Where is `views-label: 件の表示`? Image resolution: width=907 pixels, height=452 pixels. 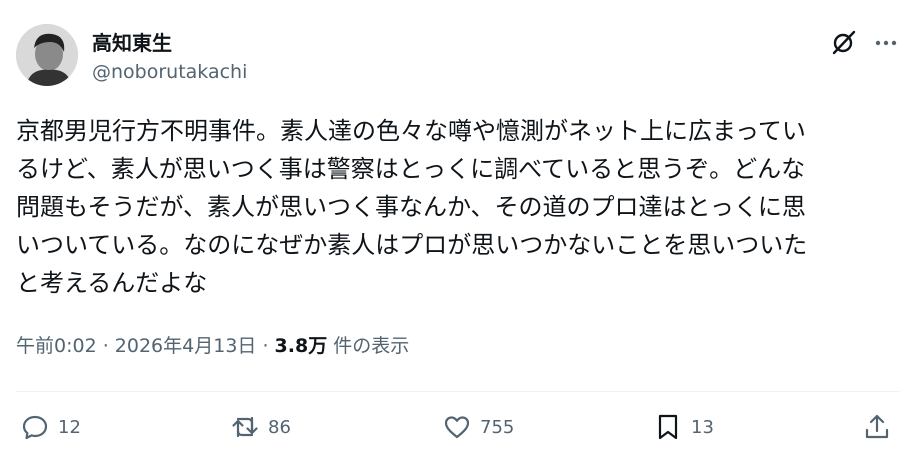
views-label: 件の表示 is located at coordinates (368, 346).